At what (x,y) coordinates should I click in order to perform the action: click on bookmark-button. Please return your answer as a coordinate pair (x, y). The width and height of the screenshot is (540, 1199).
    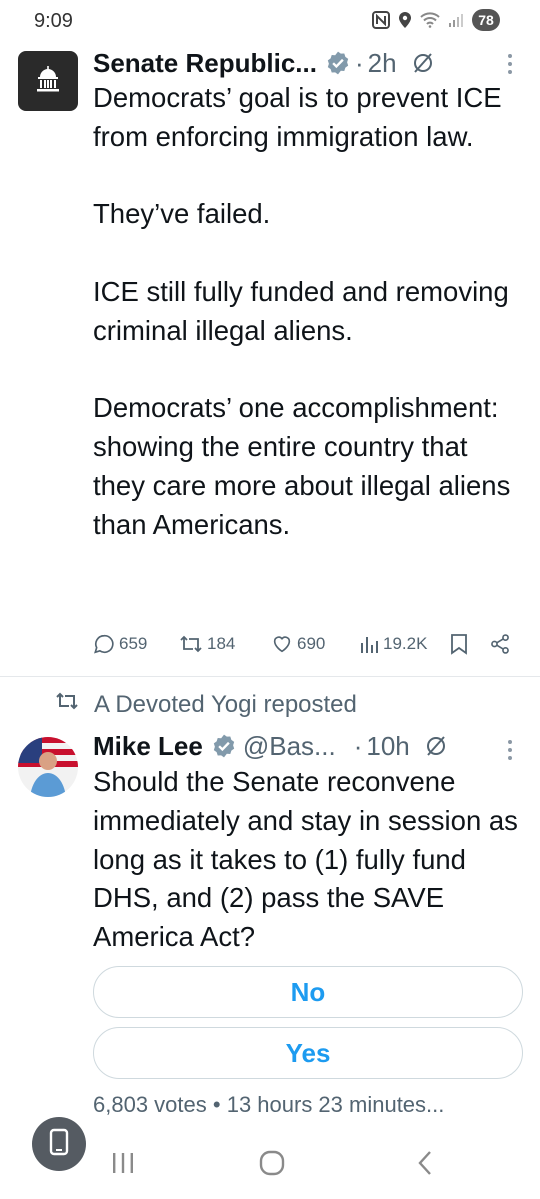
    Looking at the image, I should click on (459, 644).